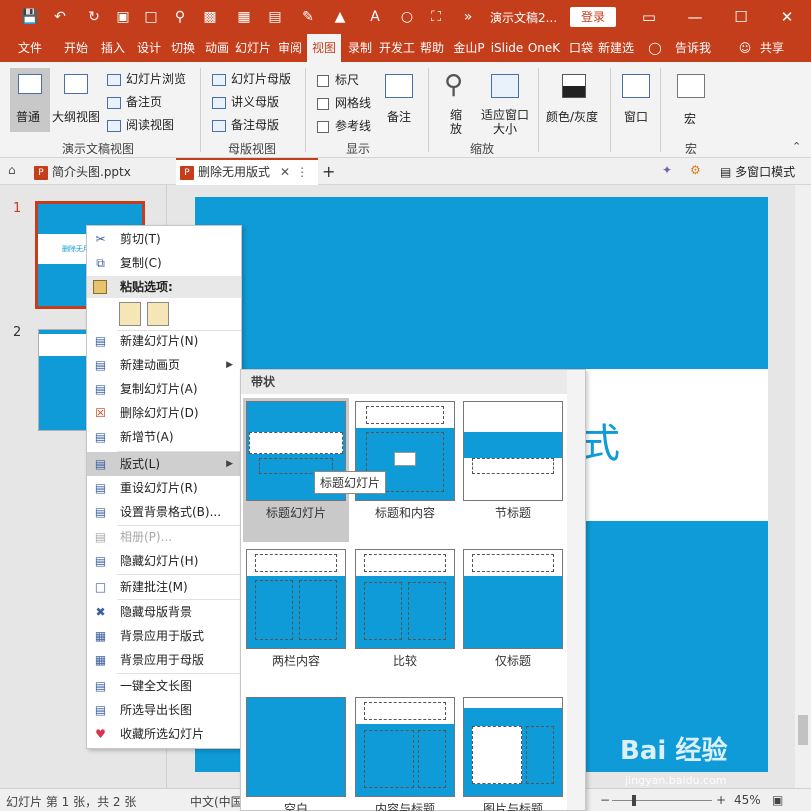 The height and width of the screenshot is (811, 811). Describe the element at coordinates (164, 636) in the screenshot. I see `menu-bg-to-layout: ▦ 背景应用于版式` at that location.